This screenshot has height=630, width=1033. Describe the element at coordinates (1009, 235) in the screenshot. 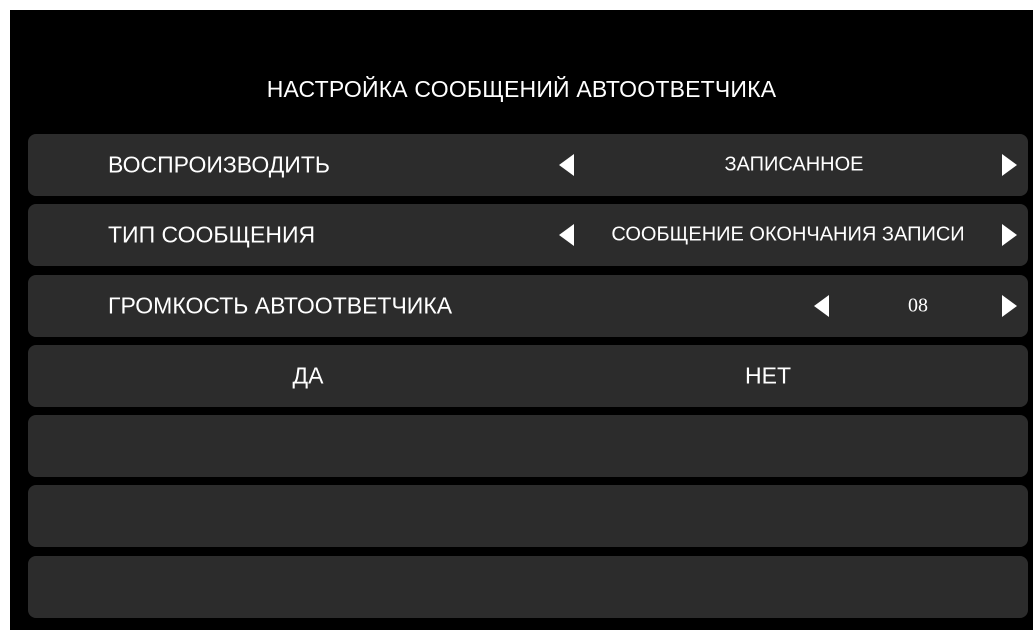

I see `message-type-next-arrow-icon` at that location.